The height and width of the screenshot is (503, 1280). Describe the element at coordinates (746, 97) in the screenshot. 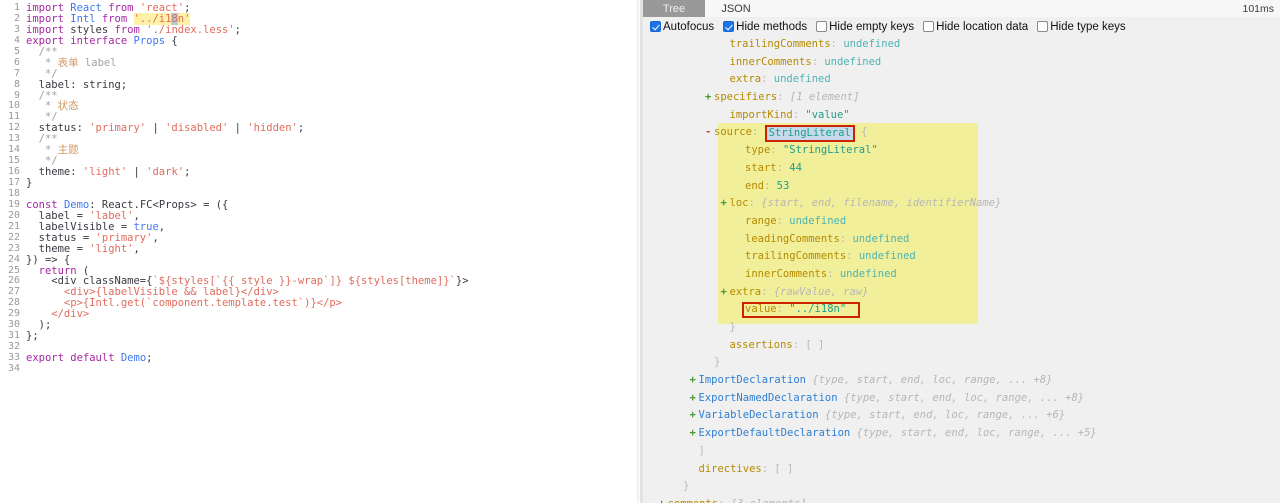

I see `ast-token: specifiers` at that location.